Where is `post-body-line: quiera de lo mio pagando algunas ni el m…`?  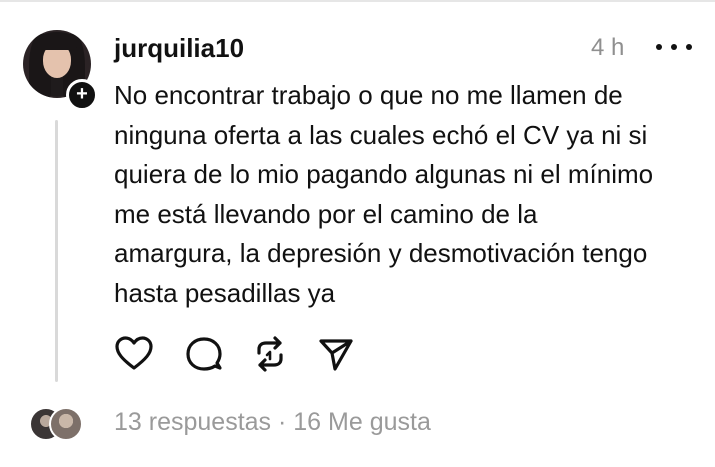
post-body-line: quiera de lo mio pagando algunas ni el m… is located at coordinates (384, 174).